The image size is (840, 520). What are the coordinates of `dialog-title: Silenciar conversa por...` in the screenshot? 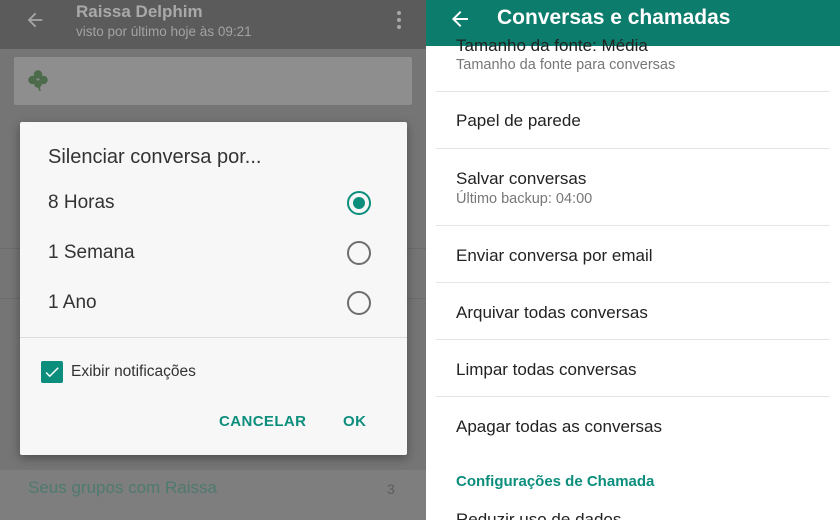 It's located at (155, 157).